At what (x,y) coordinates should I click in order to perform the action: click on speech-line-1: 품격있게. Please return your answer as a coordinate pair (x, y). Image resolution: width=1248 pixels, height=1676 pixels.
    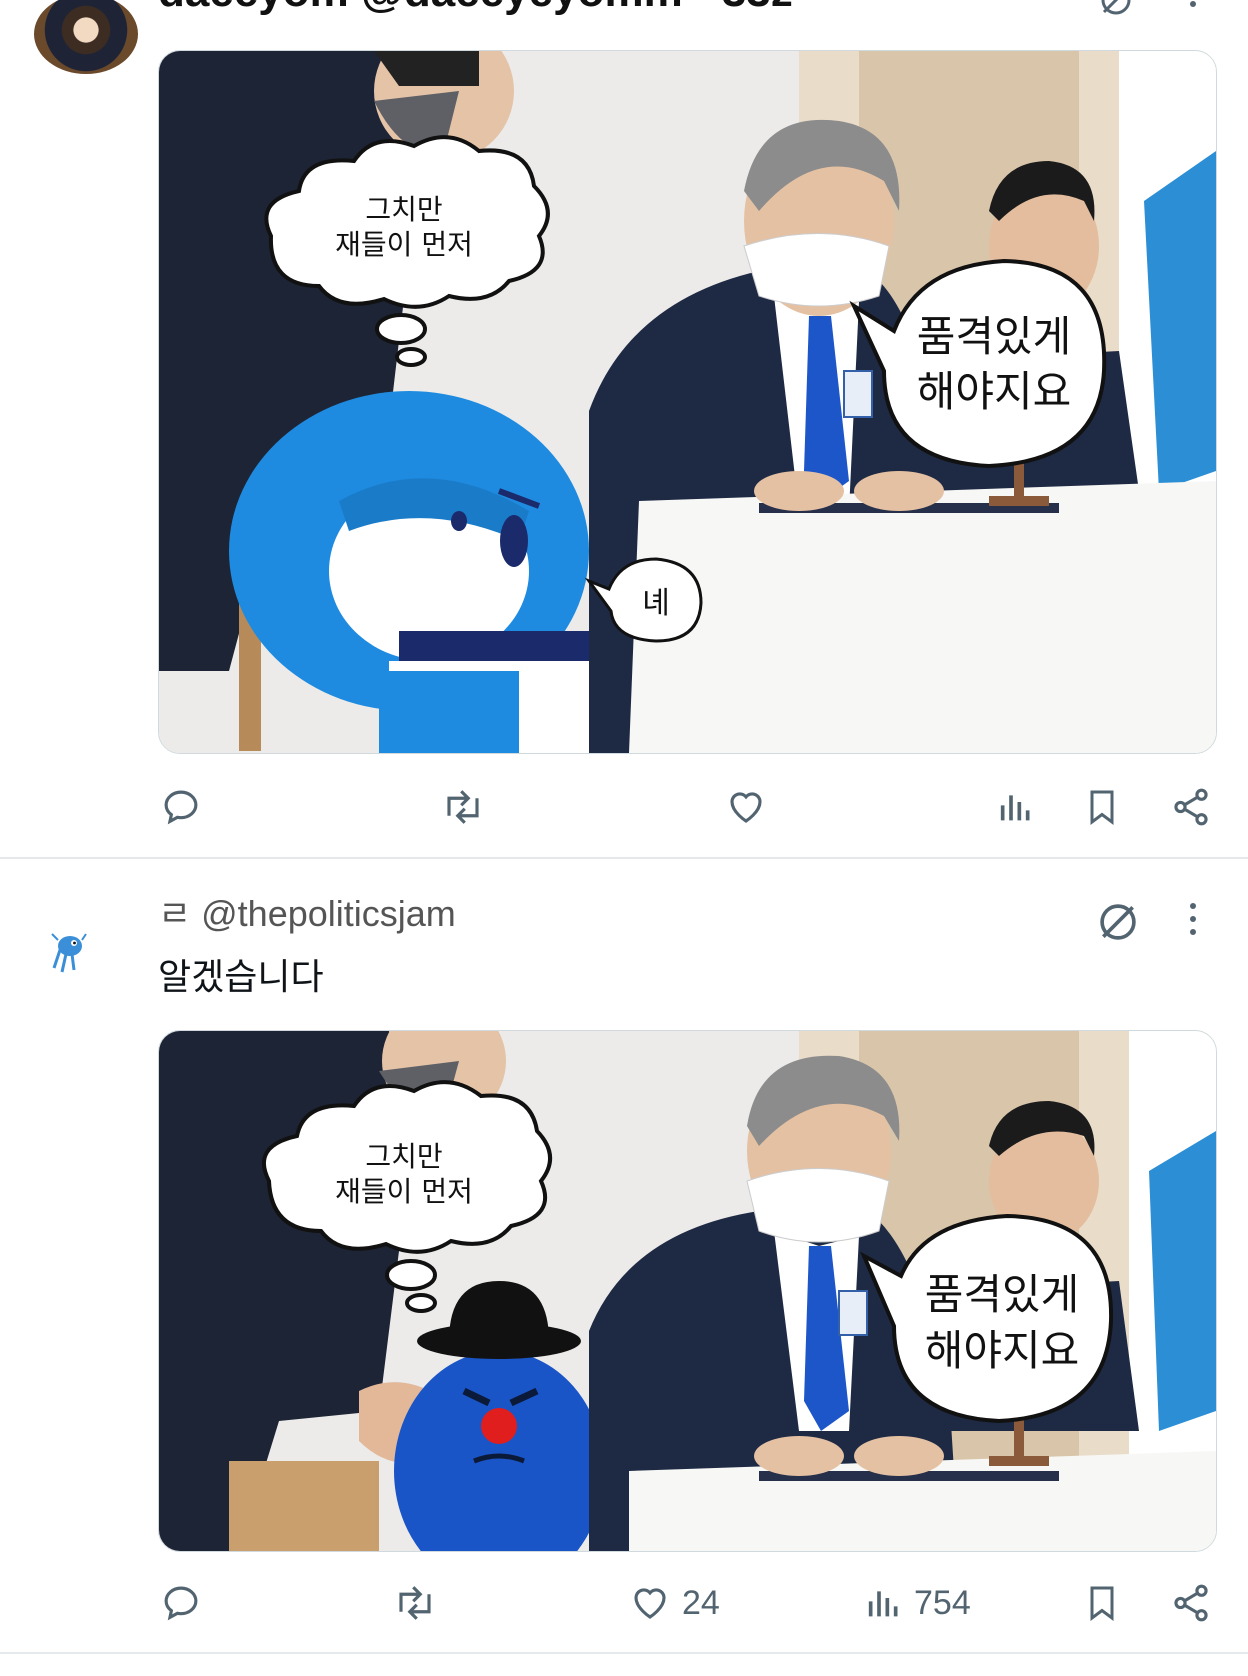
    Looking at the image, I should click on (1002, 1294).